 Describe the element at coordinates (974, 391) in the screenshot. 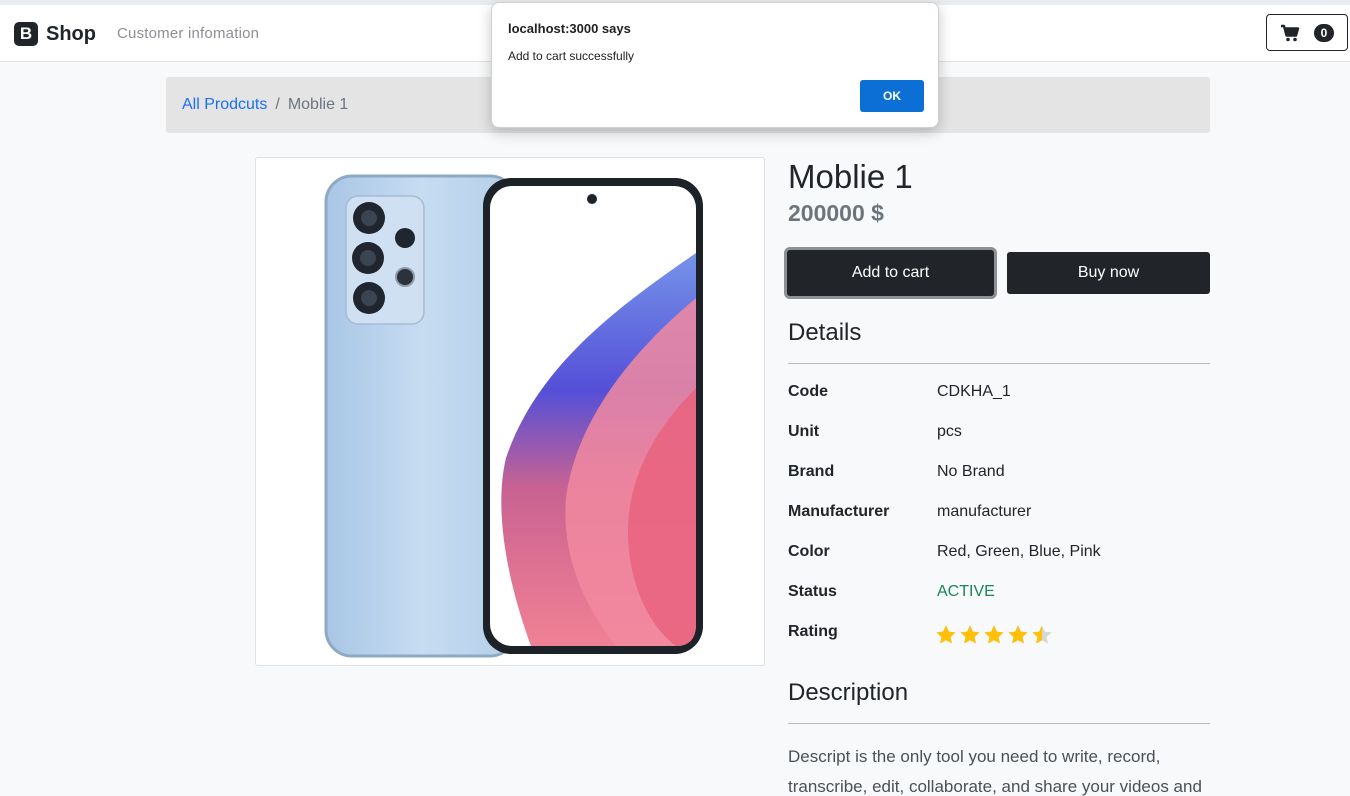

I see `detail-value-code: CDKHA_1` at that location.